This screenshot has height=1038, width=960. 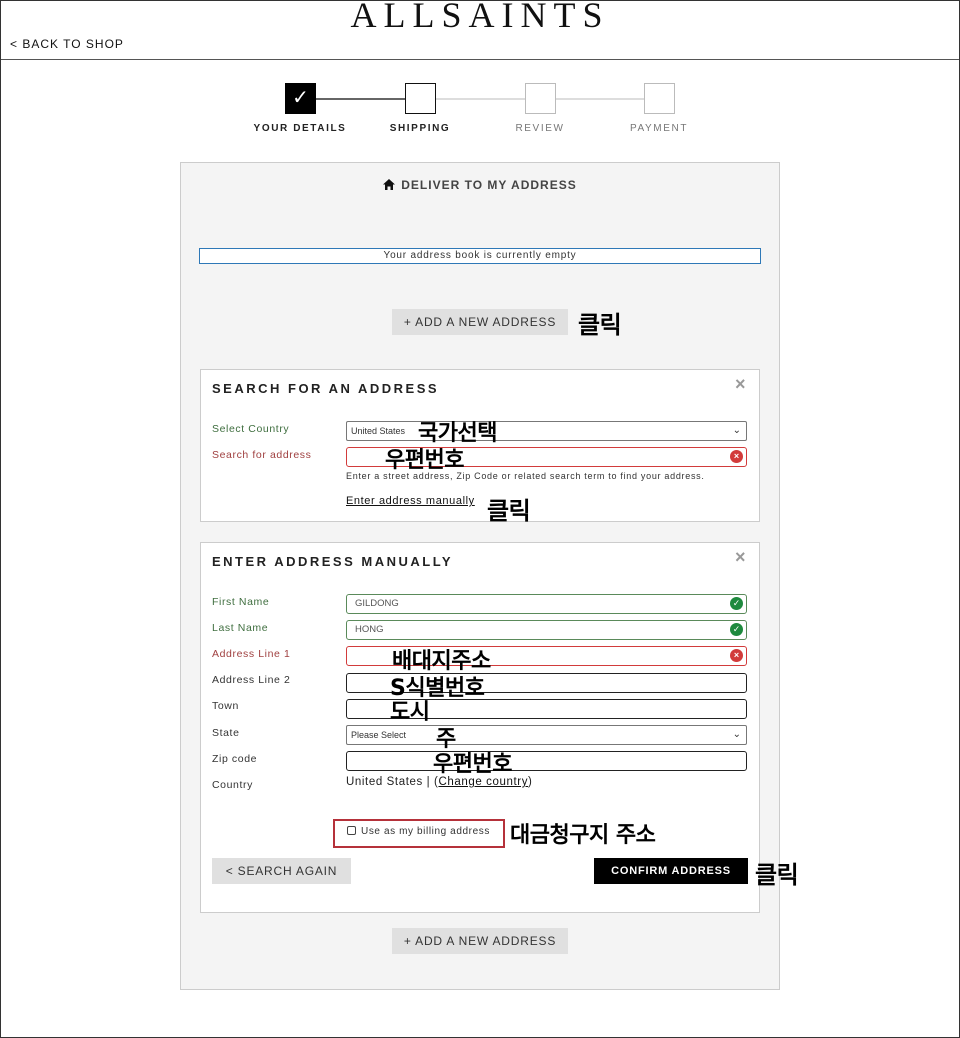 What do you see at coordinates (251, 680) in the screenshot?
I see `address-line2-label: Address Line 2` at bounding box center [251, 680].